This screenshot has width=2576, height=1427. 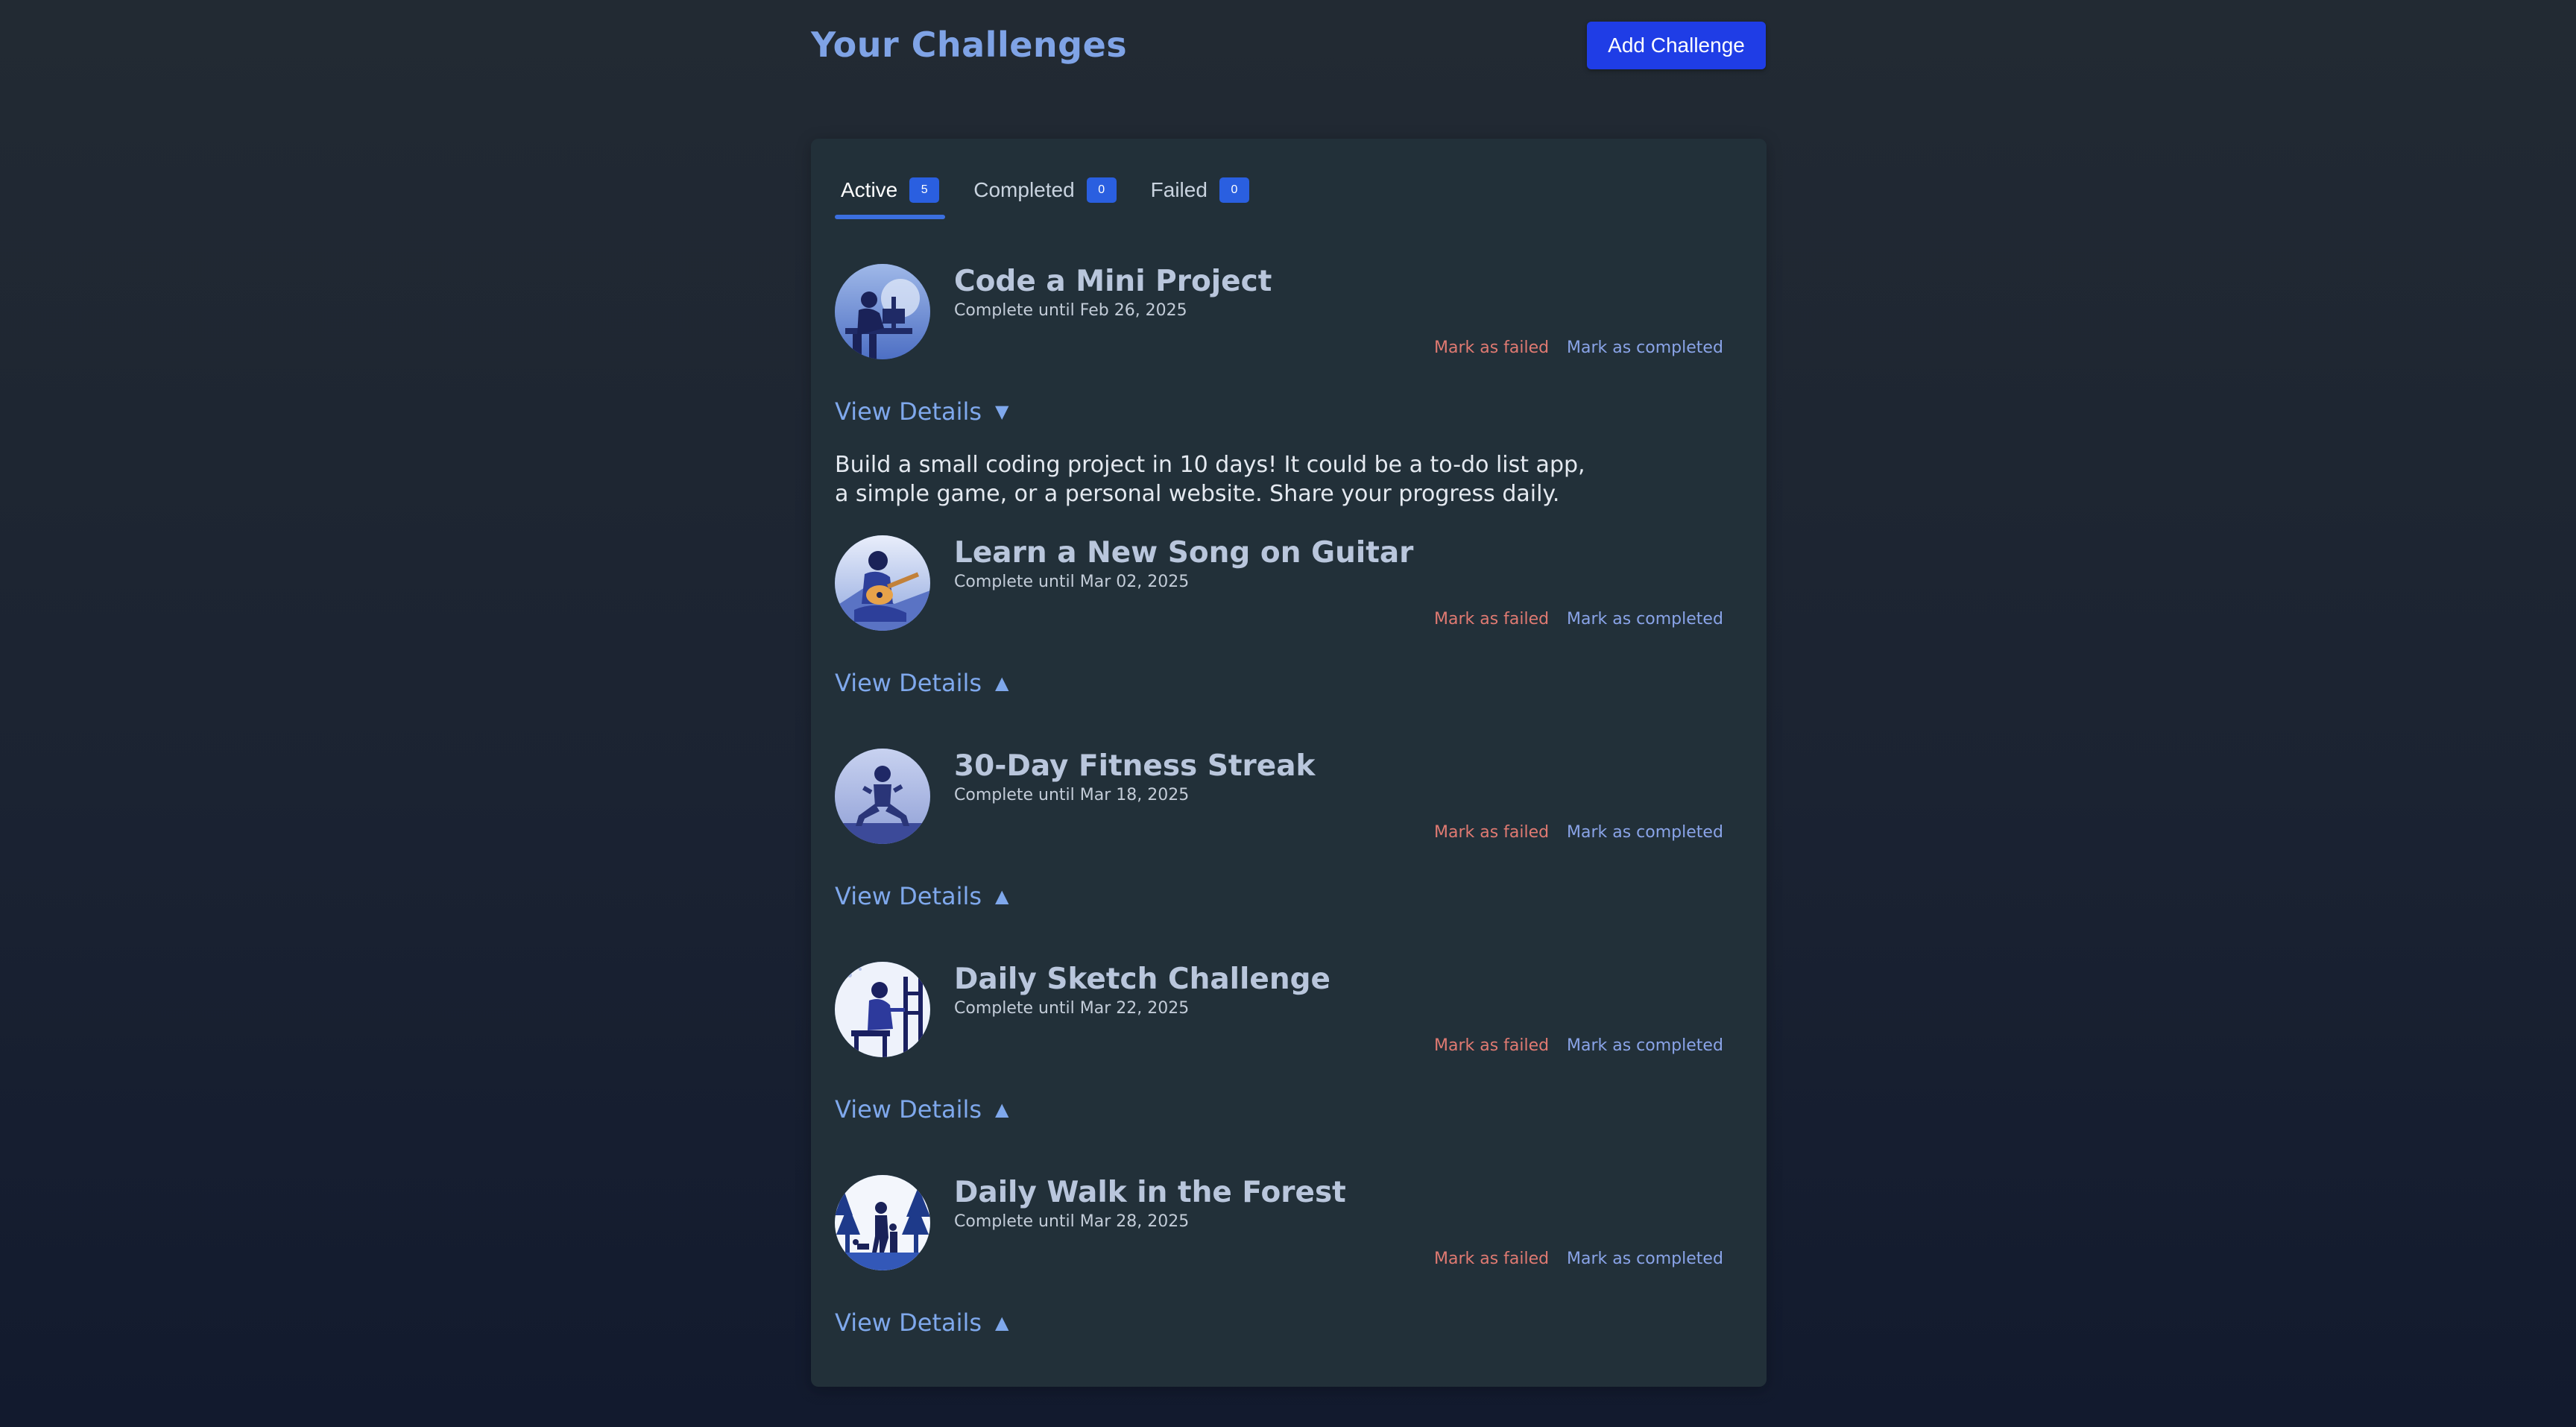 I want to click on tab-label: Active, so click(x=870, y=190).